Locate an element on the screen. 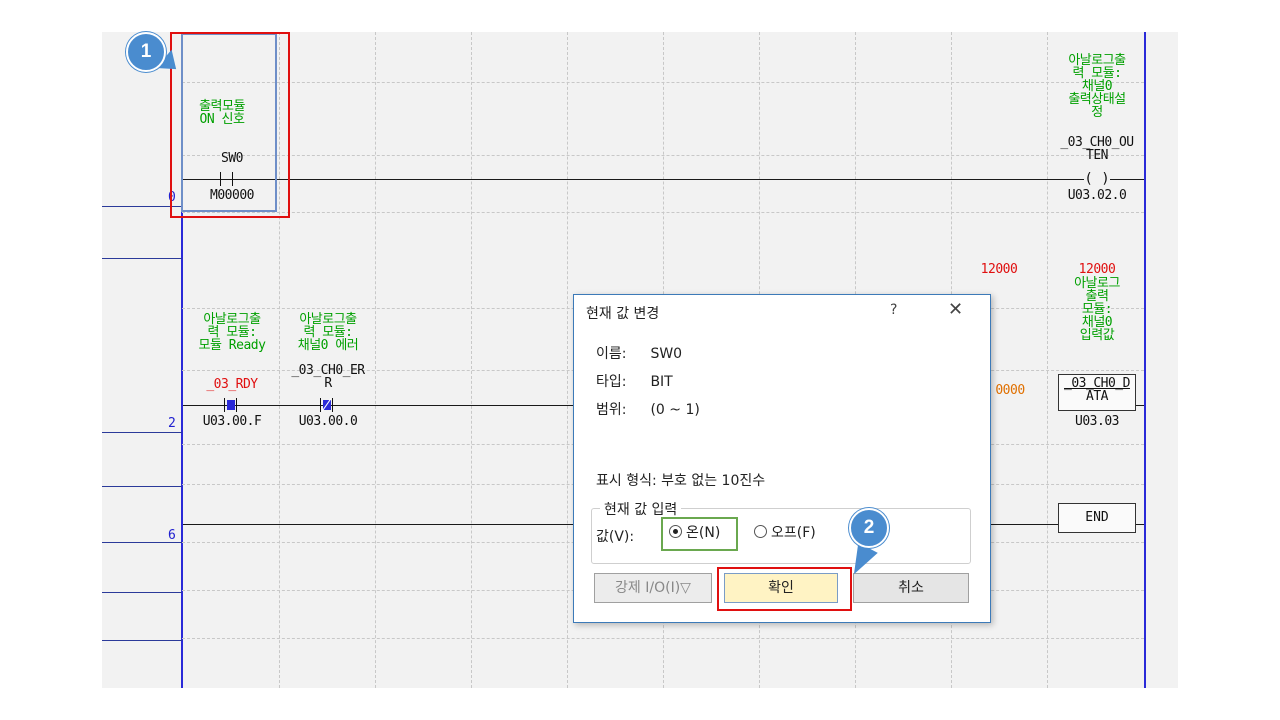 The image size is (1280, 720). cancel-button: 취소 is located at coordinates (911, 588).